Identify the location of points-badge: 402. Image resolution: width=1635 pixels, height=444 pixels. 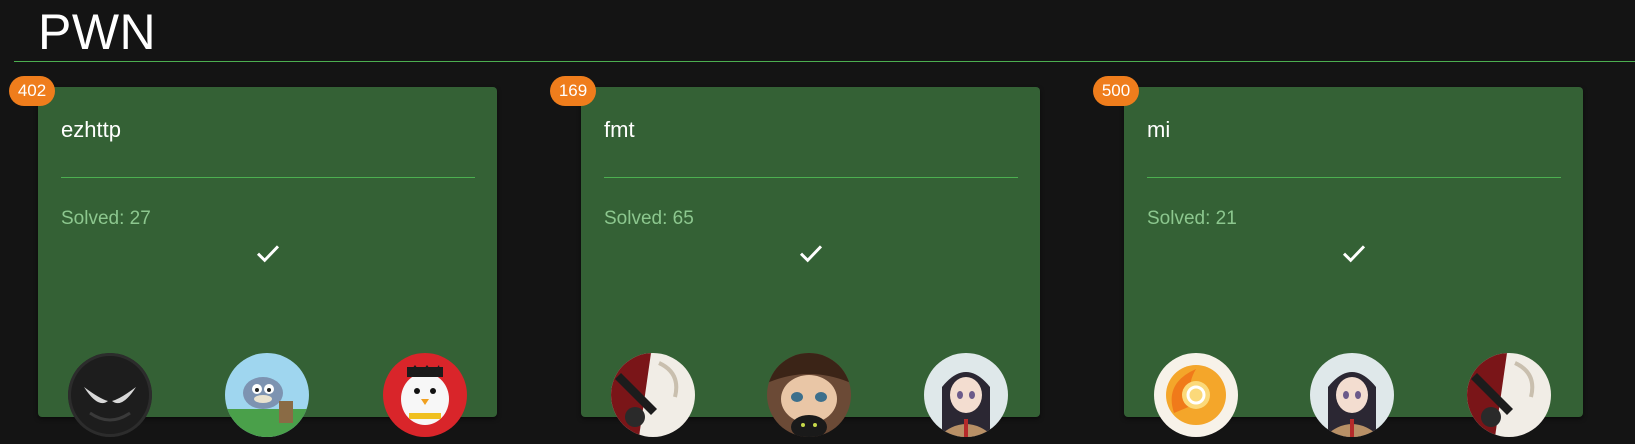
(32, 91).